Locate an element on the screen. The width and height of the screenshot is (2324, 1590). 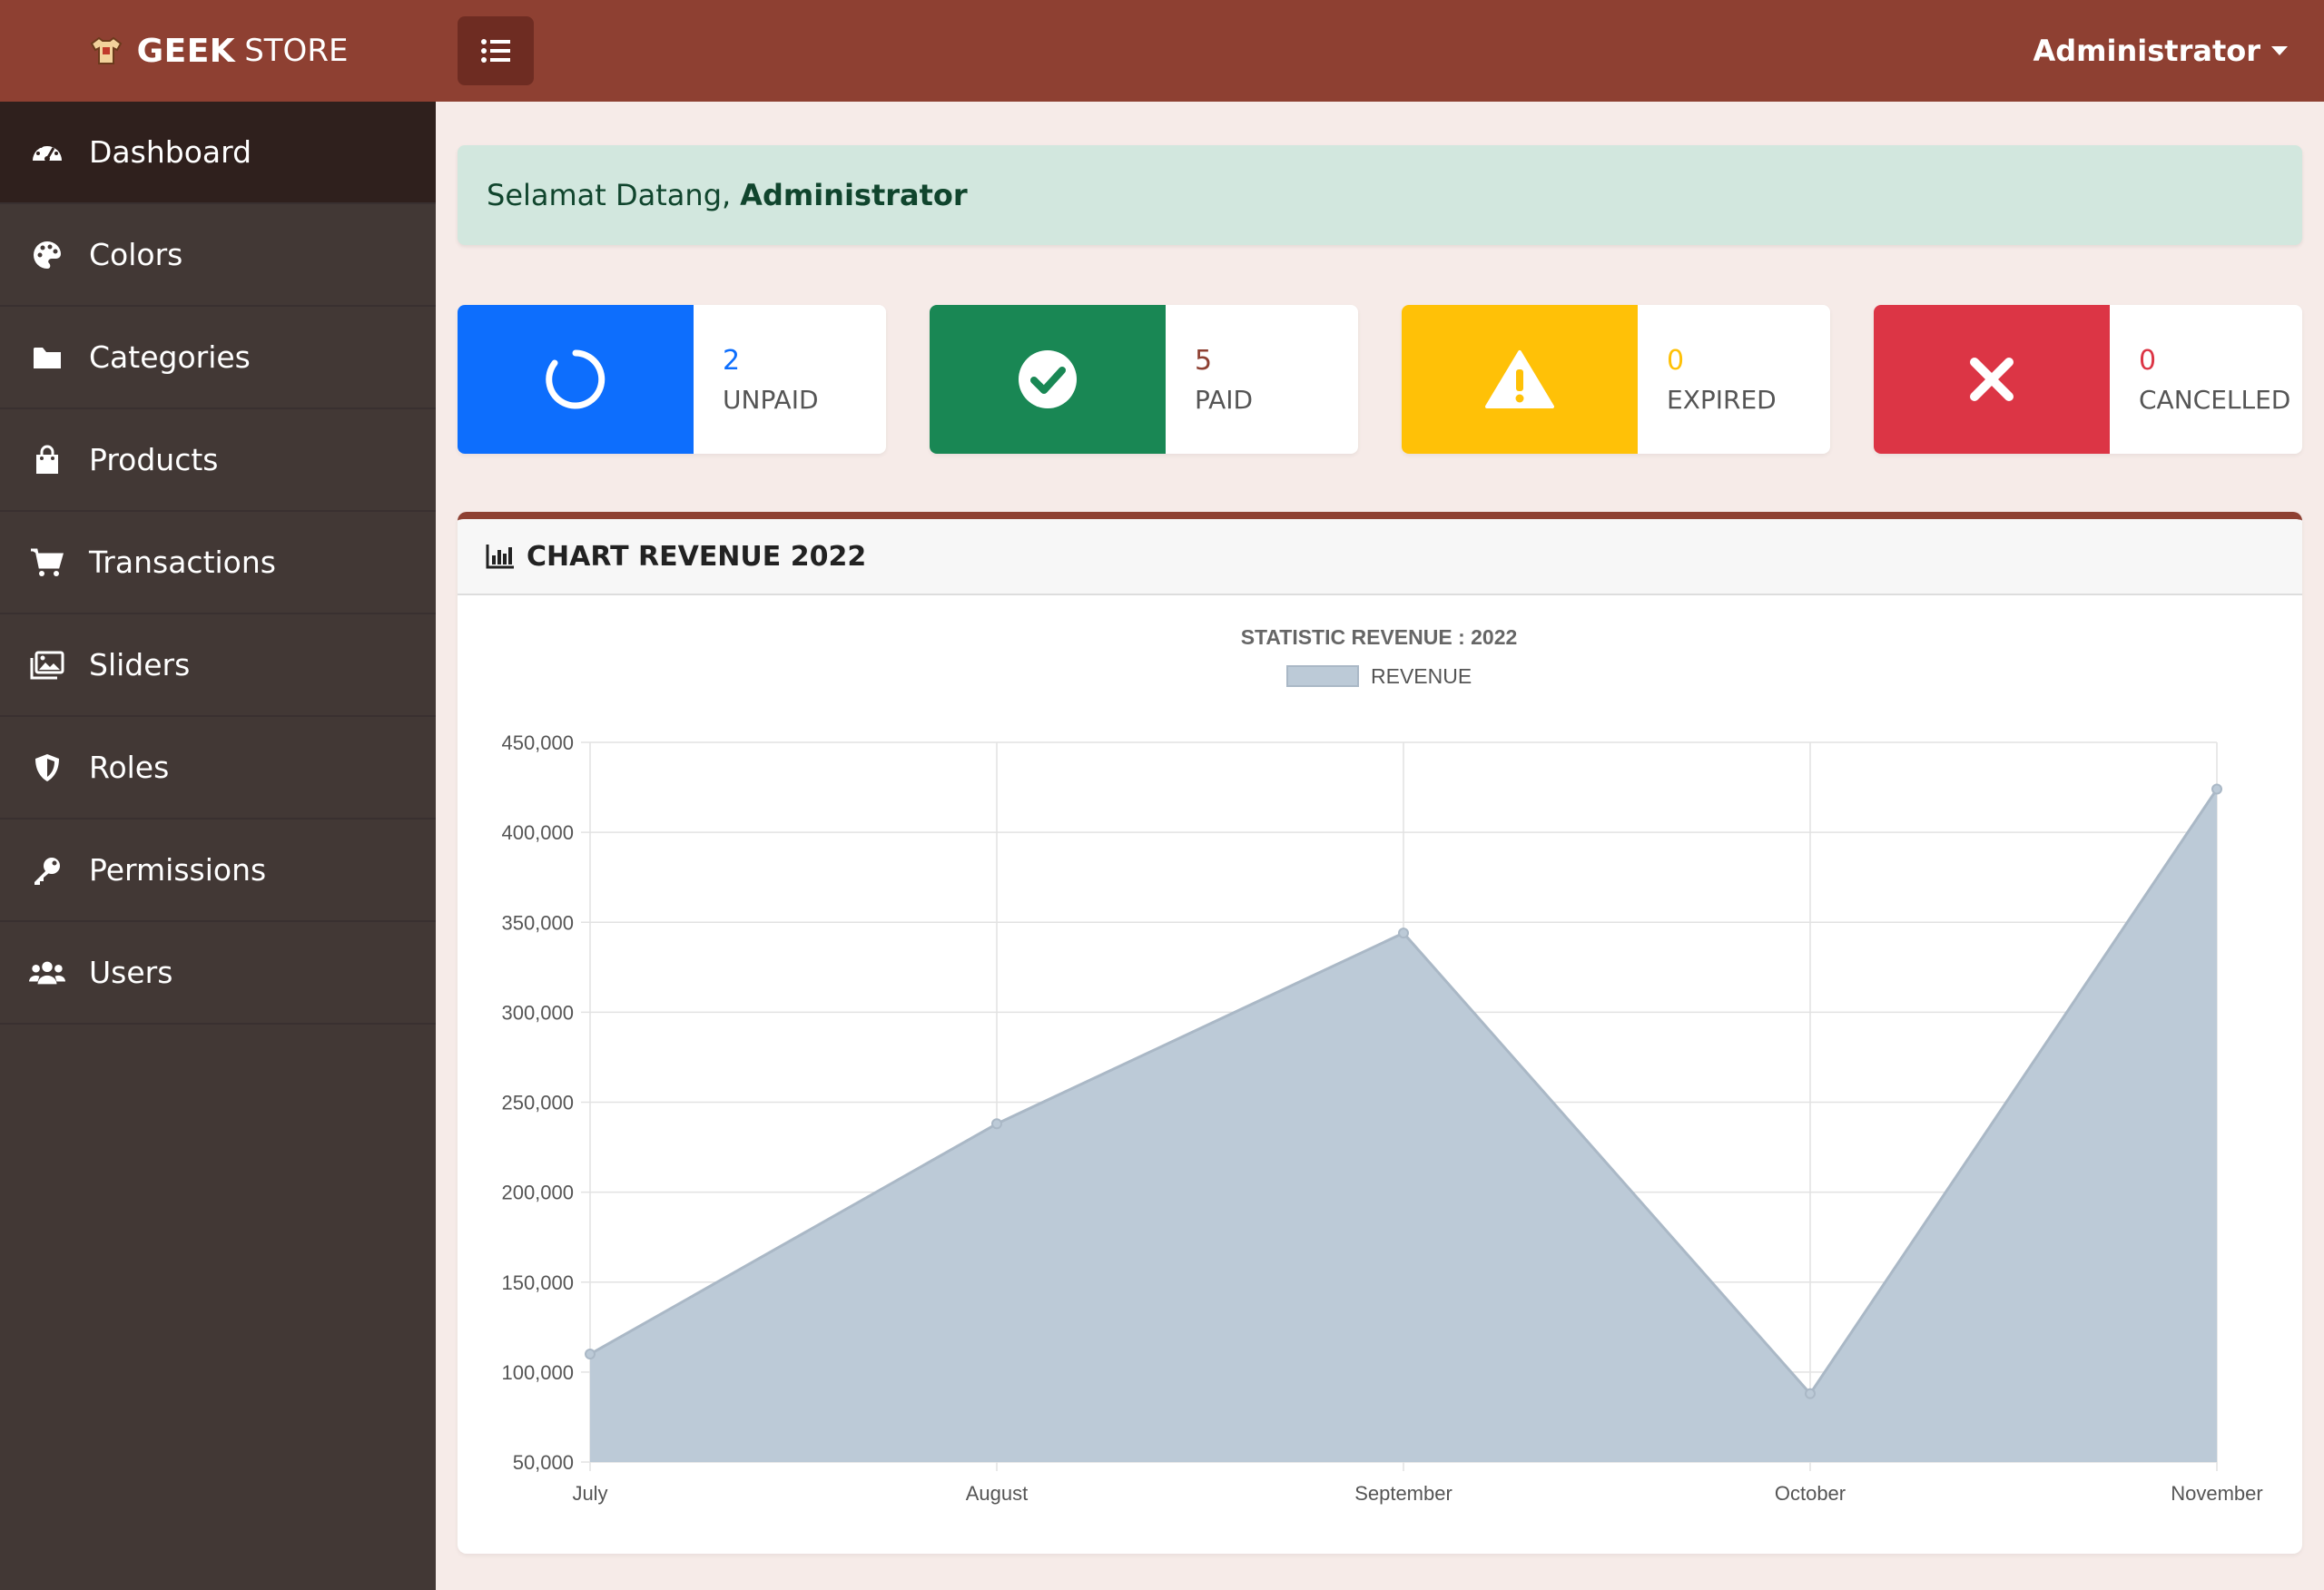
top-navbar: GEEK STORE Administrator is located at coordinates (1162, 51).